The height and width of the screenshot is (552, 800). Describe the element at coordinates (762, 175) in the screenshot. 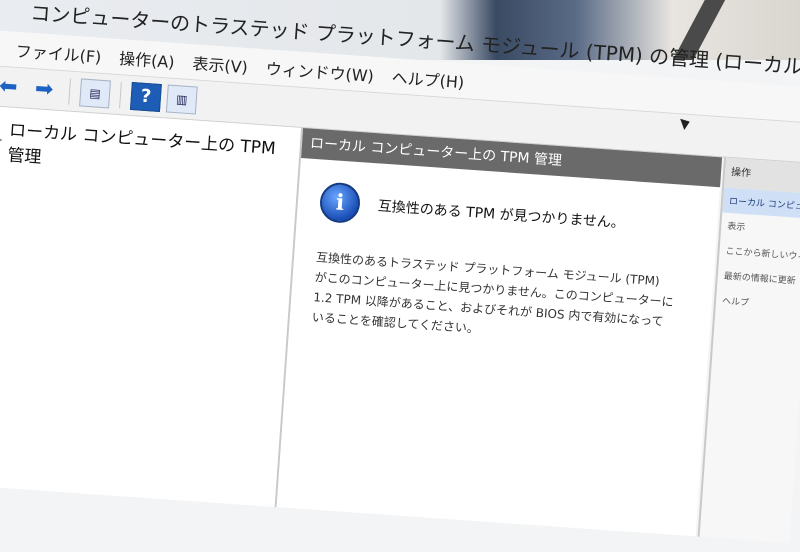

I see `actions-header: 操作` at that location.